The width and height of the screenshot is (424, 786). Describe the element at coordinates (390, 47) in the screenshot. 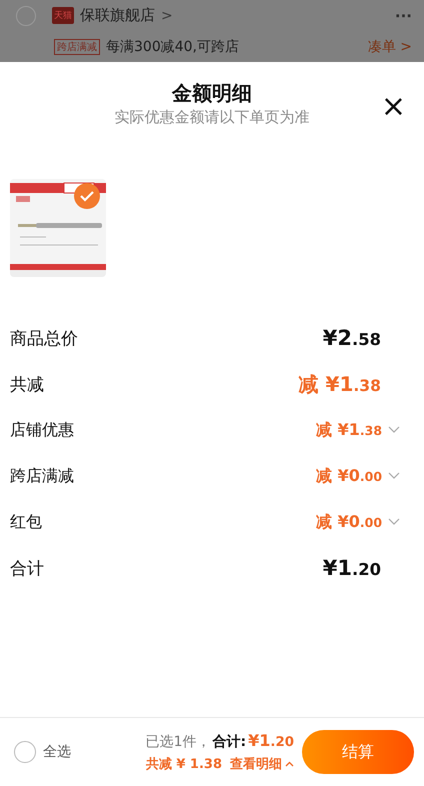

I see `add-items-link: 凑单 >` at that location.